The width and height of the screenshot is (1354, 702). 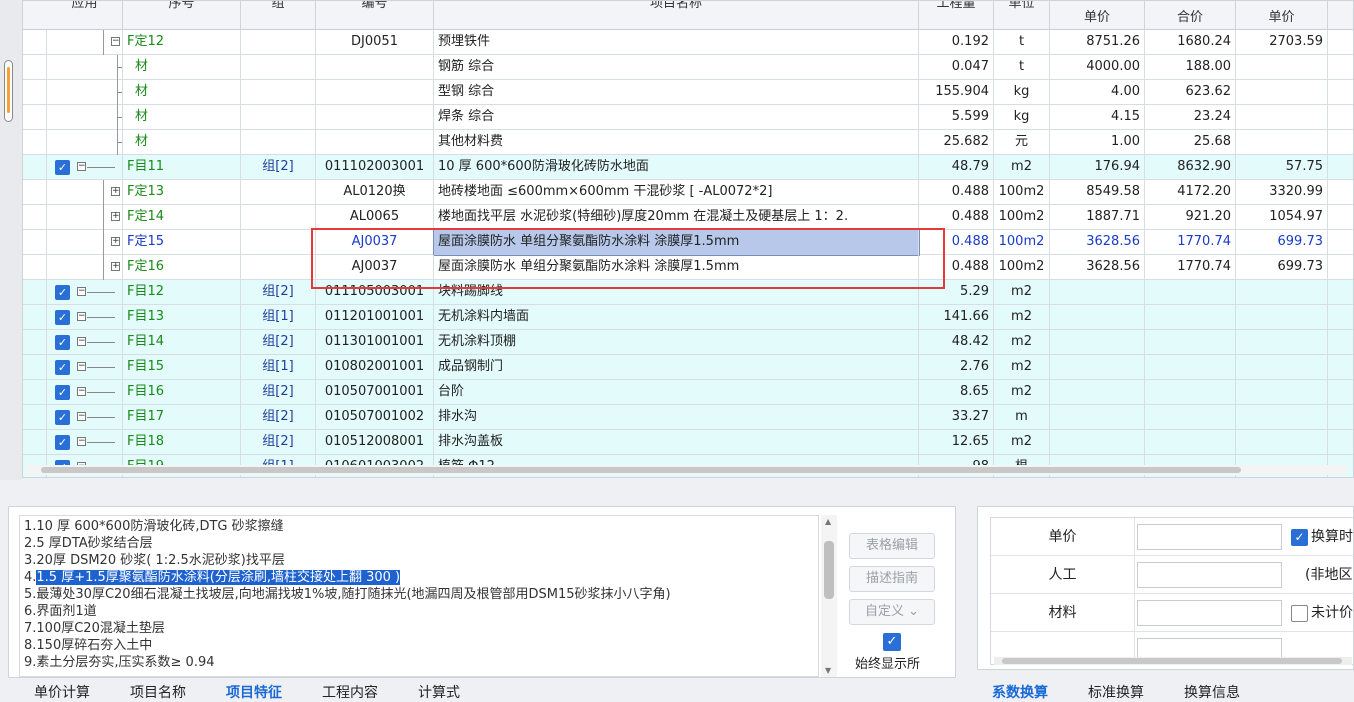 I want to click on total-cell: 1770.74, so click(x=1190, y=242).